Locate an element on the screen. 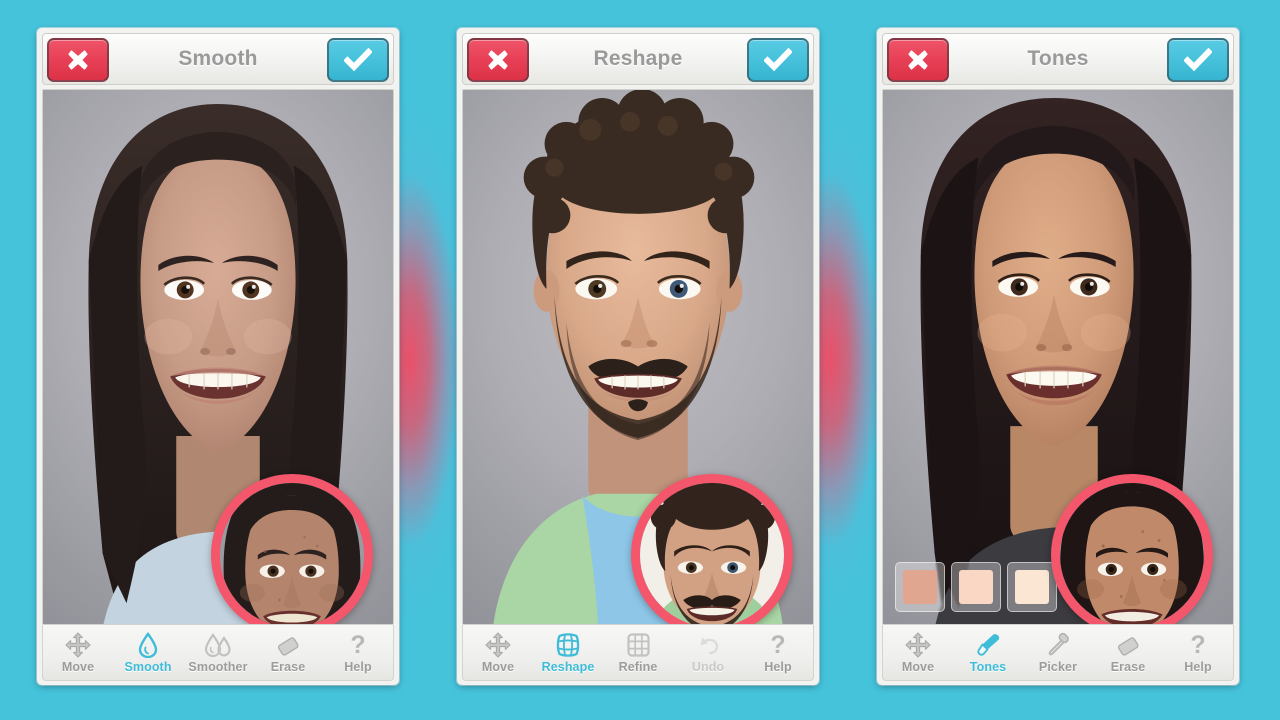 Image resolution: width=1280 pixels, height=720 pixels. swatch-skin-tone-pale is located at coordinates (1032, 587).